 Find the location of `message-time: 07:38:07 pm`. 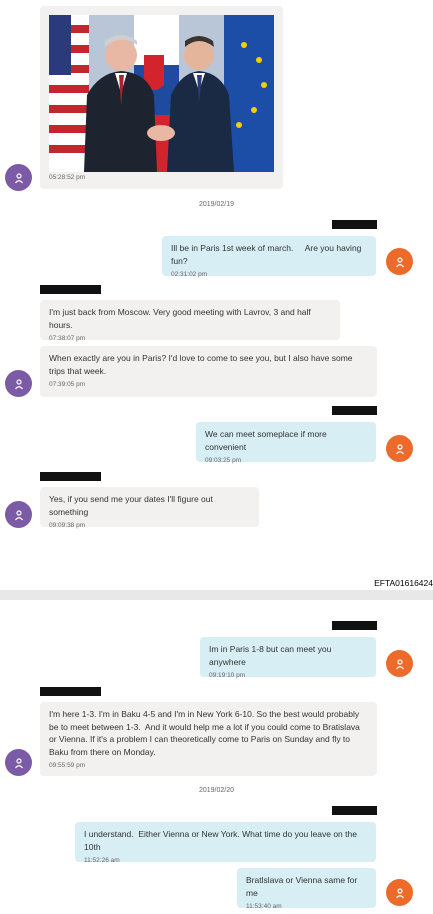

message-time: 07:38:07 pm is located at coordinates (67, 338).